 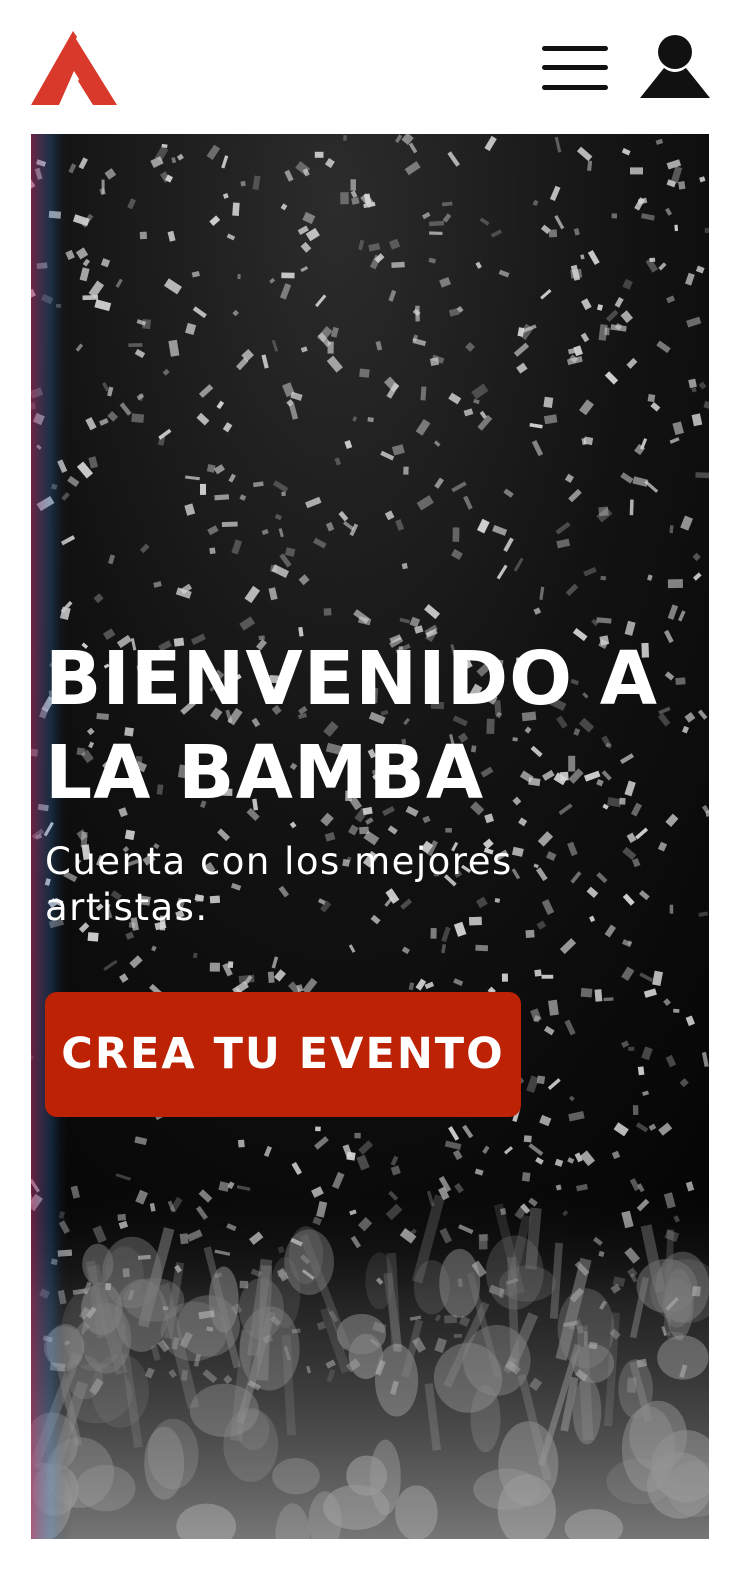 I want to click on user-account-icon, so click(x=675, y=67).